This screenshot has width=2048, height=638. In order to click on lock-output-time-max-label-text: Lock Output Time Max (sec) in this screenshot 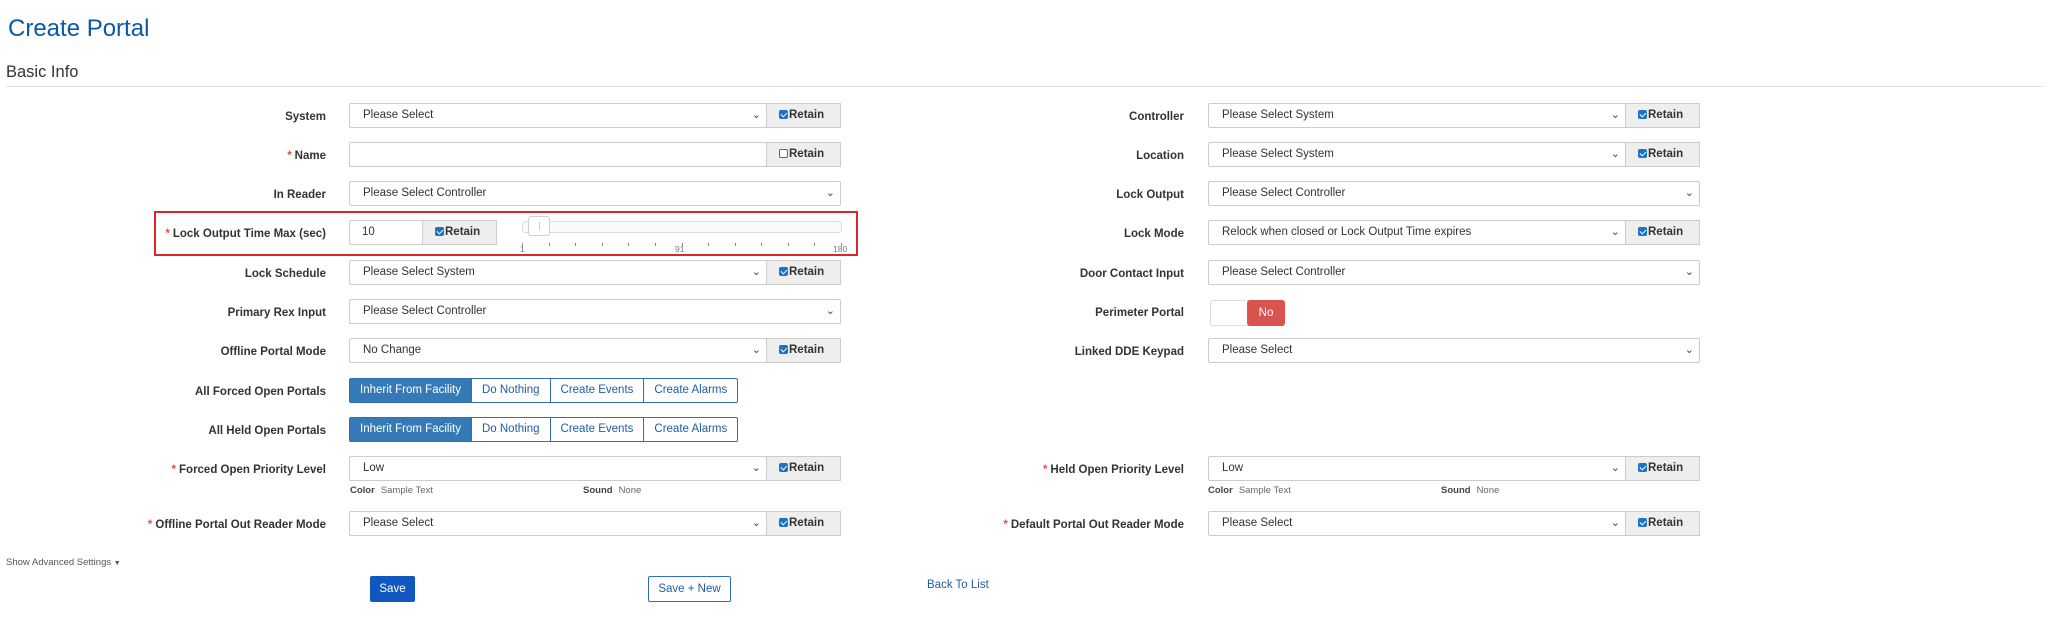, I will do `click(249, 234)`.